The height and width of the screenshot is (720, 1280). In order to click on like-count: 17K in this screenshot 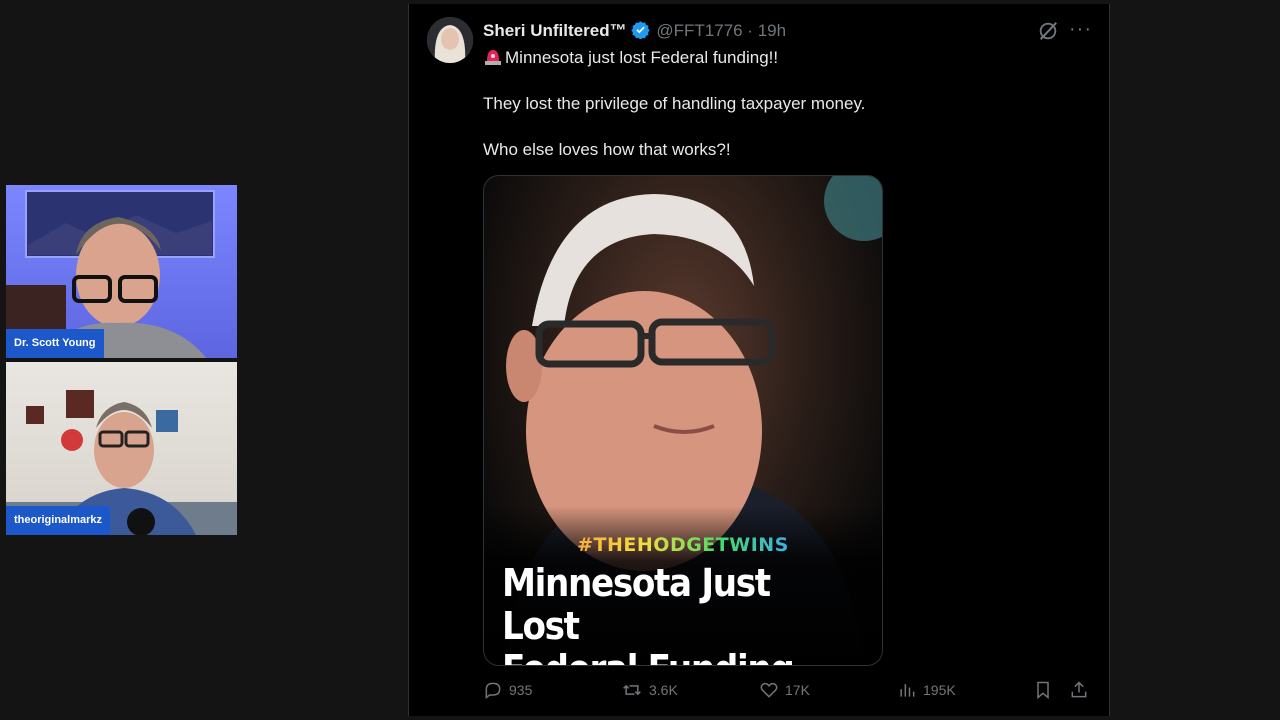, I will do `click(797, 690)`.